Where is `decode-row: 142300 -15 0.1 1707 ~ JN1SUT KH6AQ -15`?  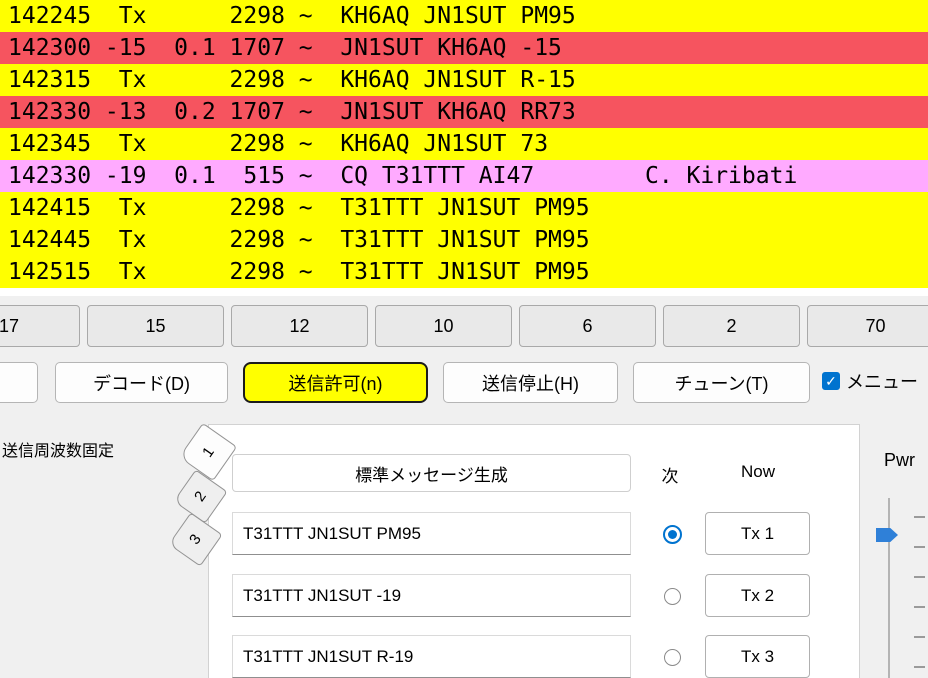 decode-row: 142300 -15 0.1 1707 ~ JN1SUT KH6AQ -15 is located at coordinates (464, 48).